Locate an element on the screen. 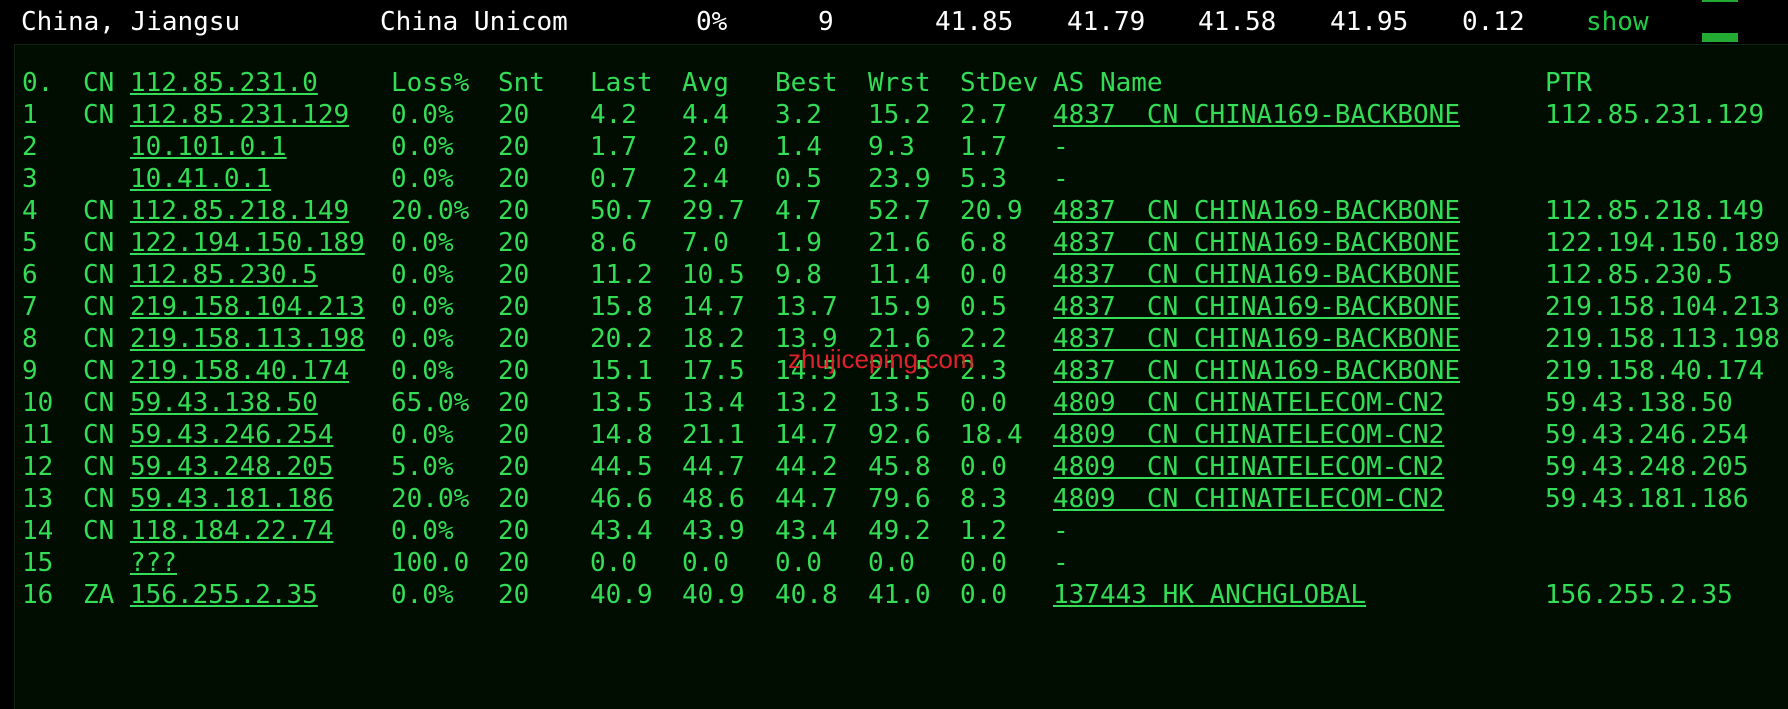 The height and width of the screenshot is (709, 1788). stdev-ms: 2.7 is located at coordinates (983, 115).